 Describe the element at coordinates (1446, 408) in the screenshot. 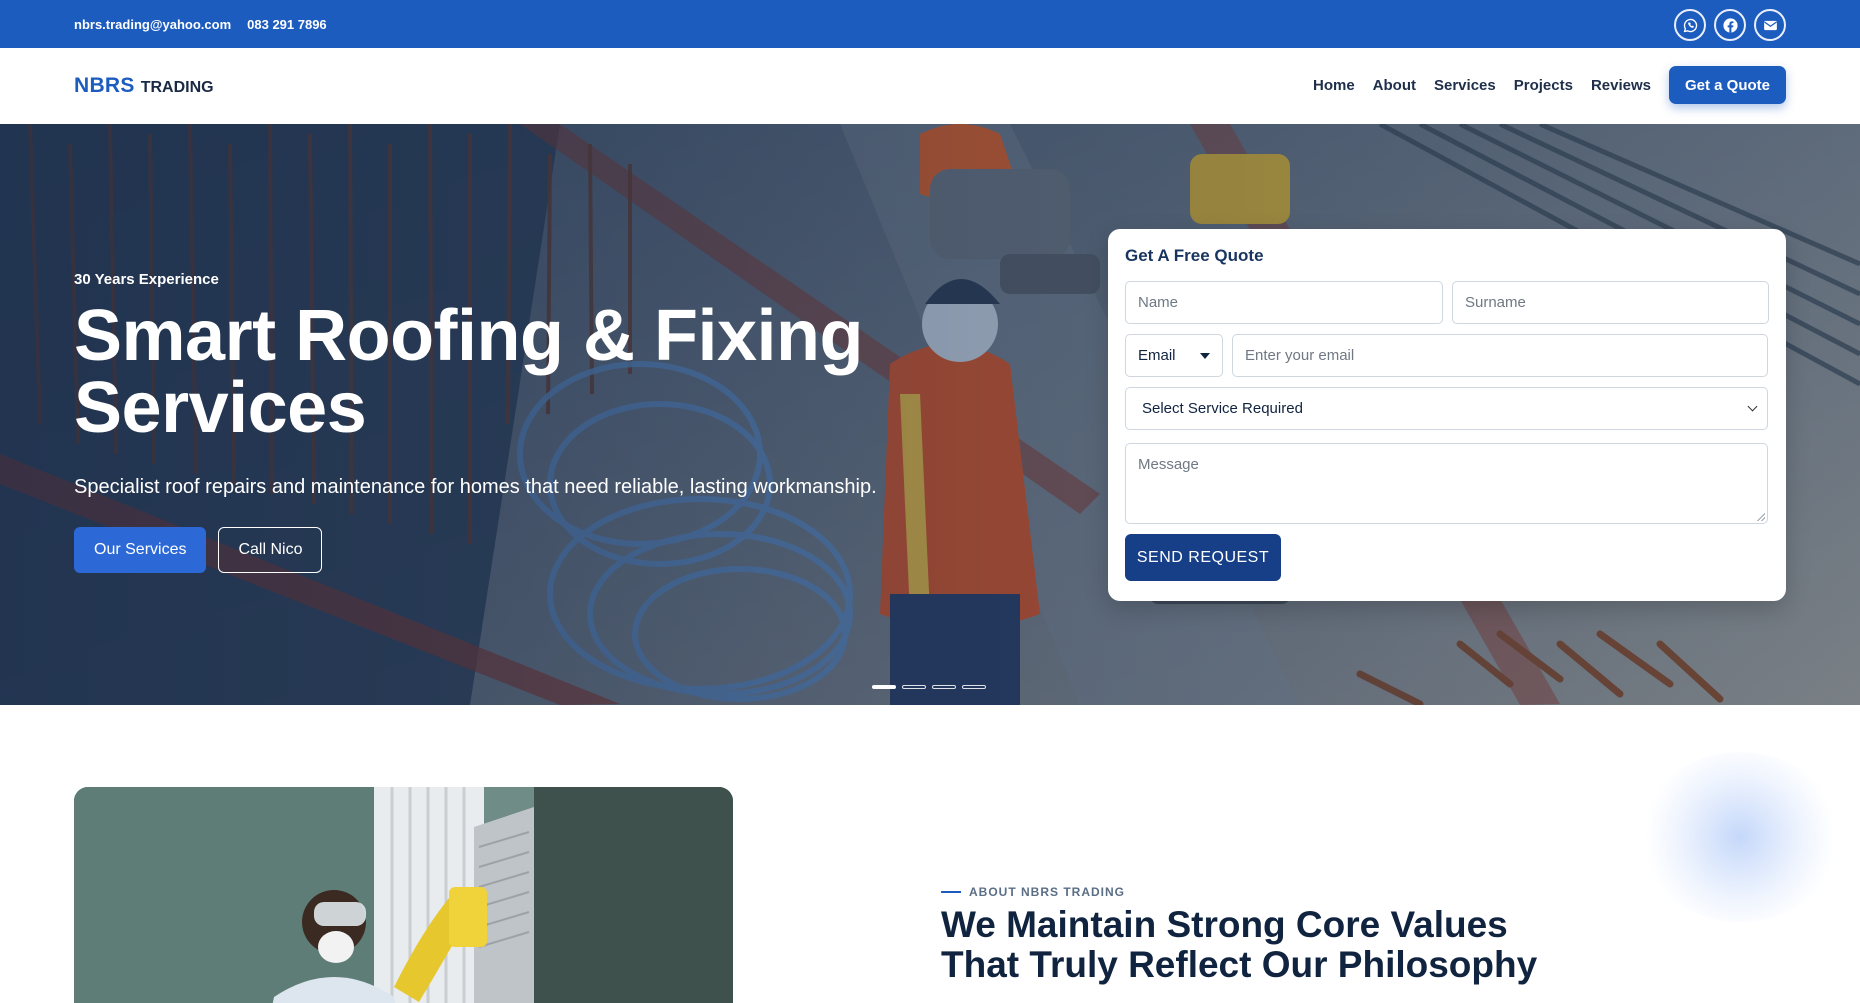

I see `service-select: Select Service Required` at that location.